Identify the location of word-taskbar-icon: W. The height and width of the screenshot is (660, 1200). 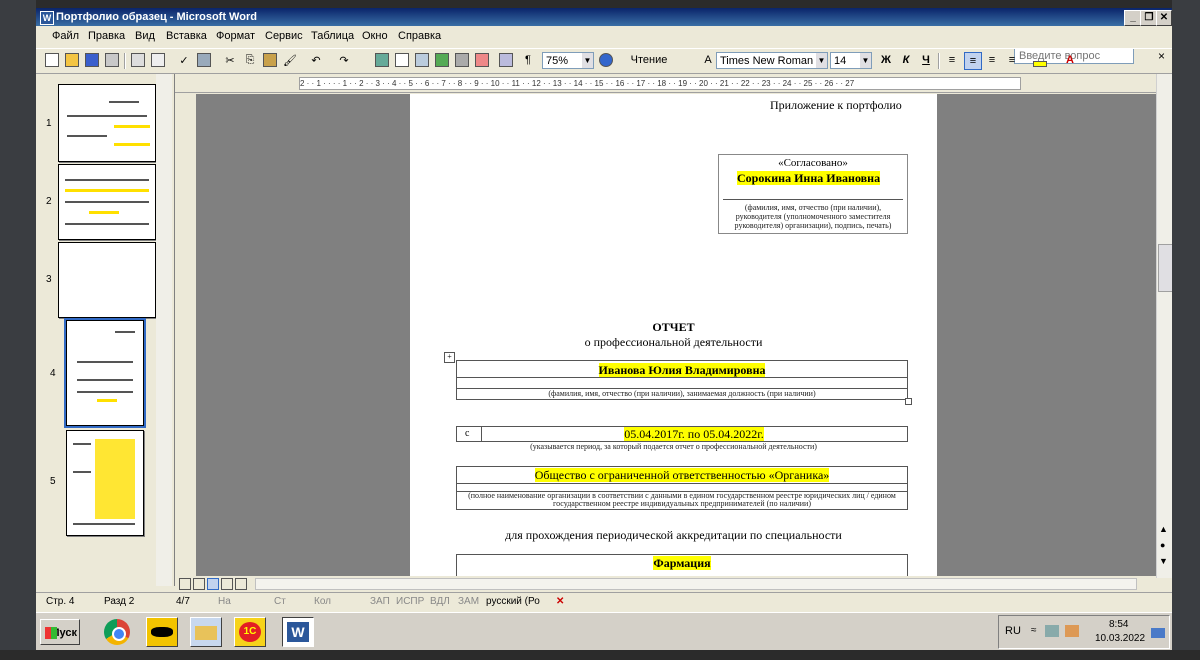
(298, 632).